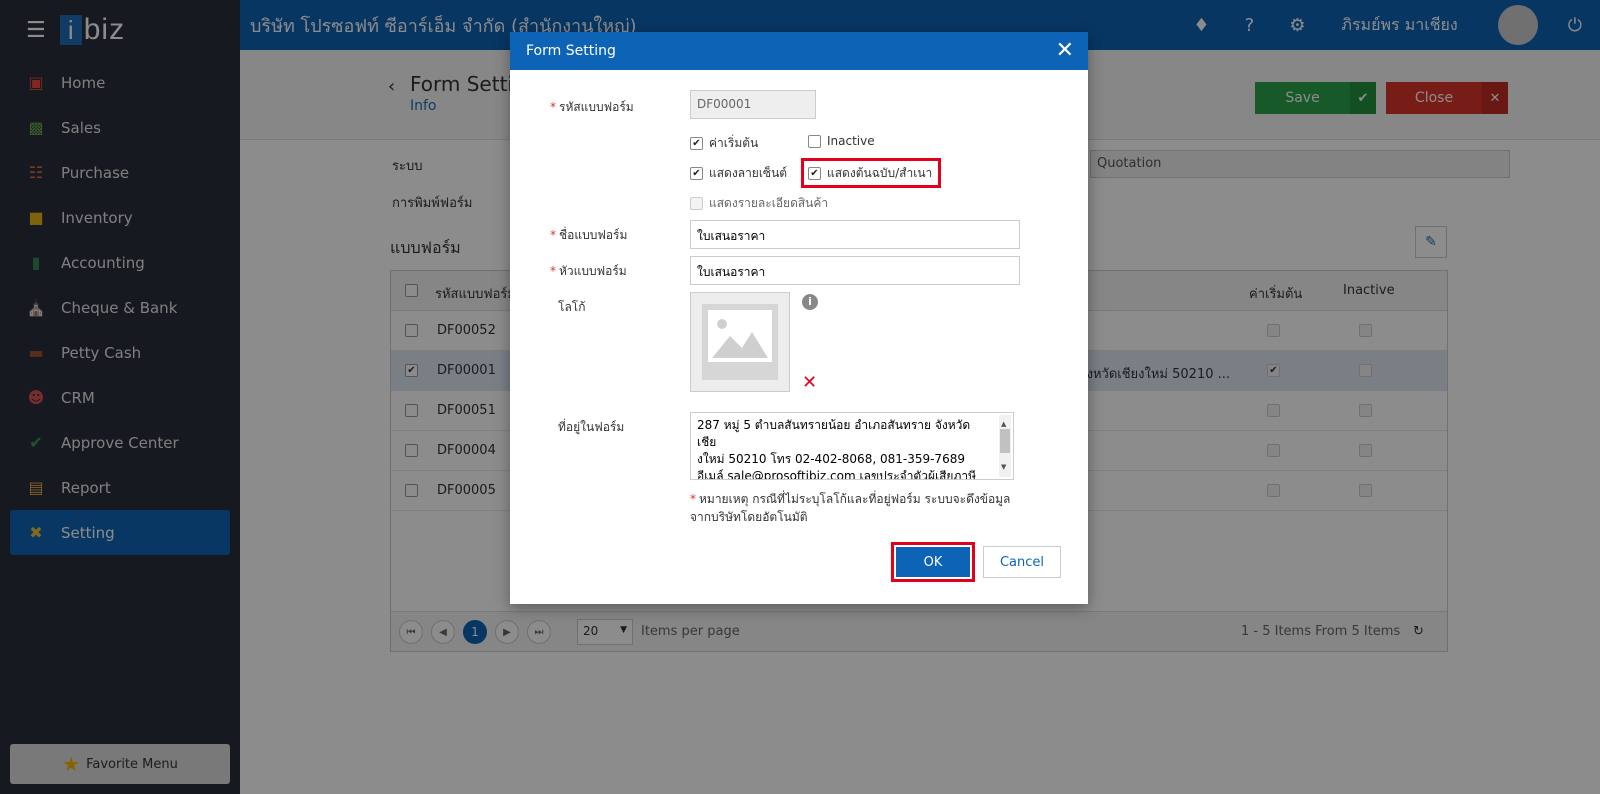 This screenshot has height=794, width=1600. I want to click on product-detail-checkbox, so click(696, 203).